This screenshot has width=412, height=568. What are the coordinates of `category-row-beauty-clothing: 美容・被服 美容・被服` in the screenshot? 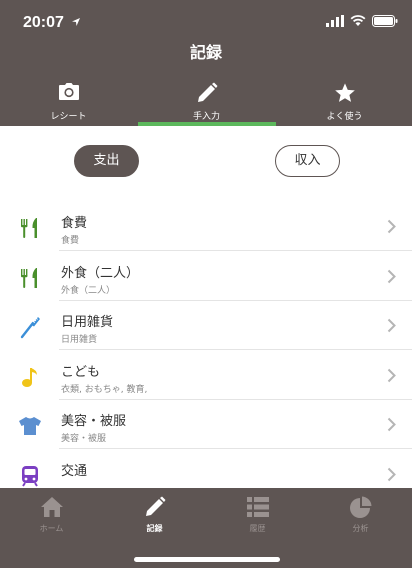 It's located at (206, 424).